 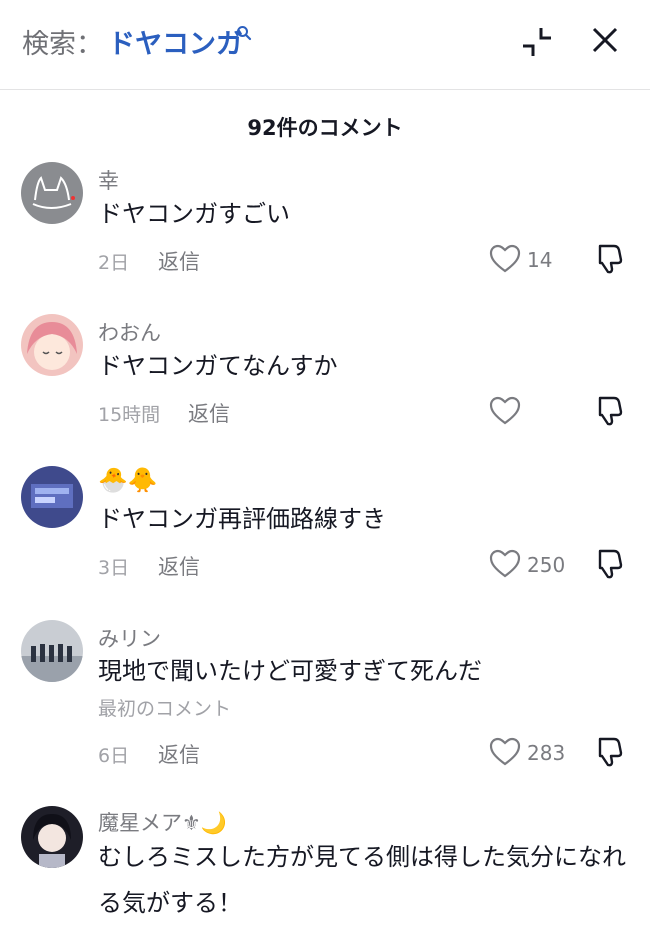 I want to click on comment-time: 6日, so click(x=114, y=756).